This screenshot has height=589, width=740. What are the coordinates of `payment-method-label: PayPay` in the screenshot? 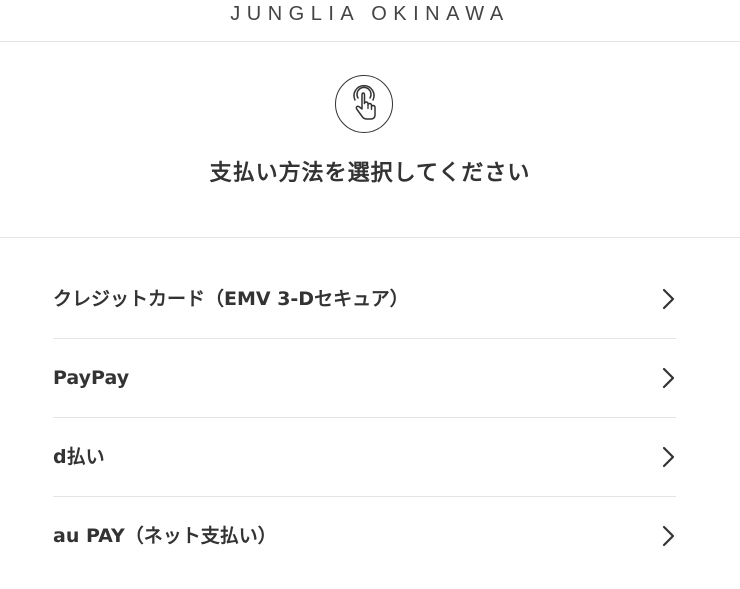 It's located at (91, 378).